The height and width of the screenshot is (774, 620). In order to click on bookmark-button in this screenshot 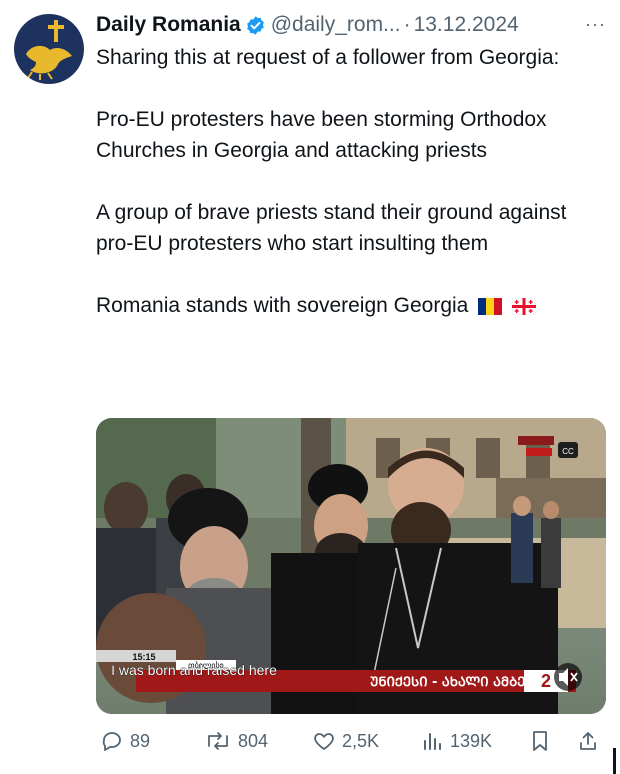, I will do `click(540, 741)`.